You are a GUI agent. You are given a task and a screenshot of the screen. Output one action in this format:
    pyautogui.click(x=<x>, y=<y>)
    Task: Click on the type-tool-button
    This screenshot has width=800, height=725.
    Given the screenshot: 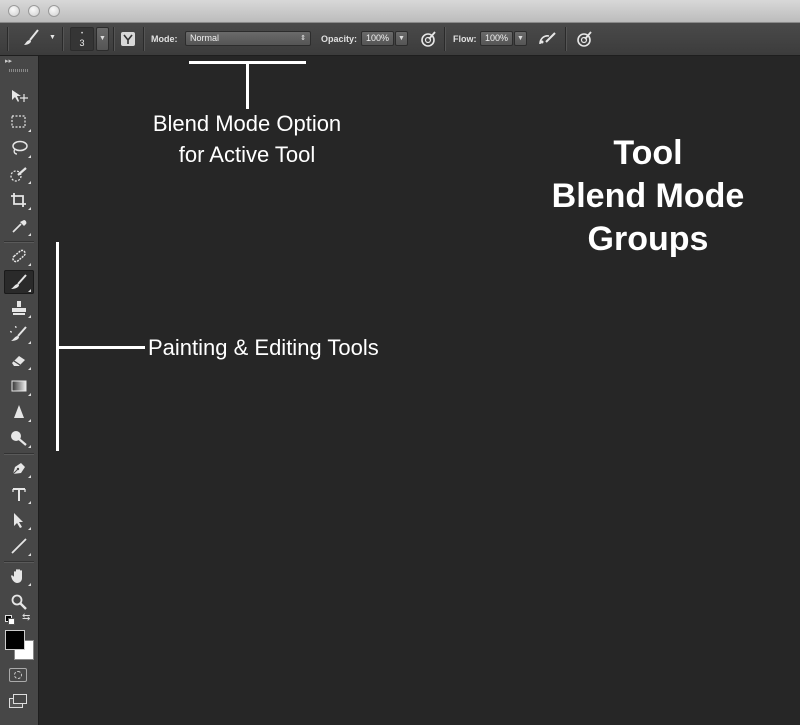 What is the action you would take?
    pyautogui.click(x=19, y=494)
    